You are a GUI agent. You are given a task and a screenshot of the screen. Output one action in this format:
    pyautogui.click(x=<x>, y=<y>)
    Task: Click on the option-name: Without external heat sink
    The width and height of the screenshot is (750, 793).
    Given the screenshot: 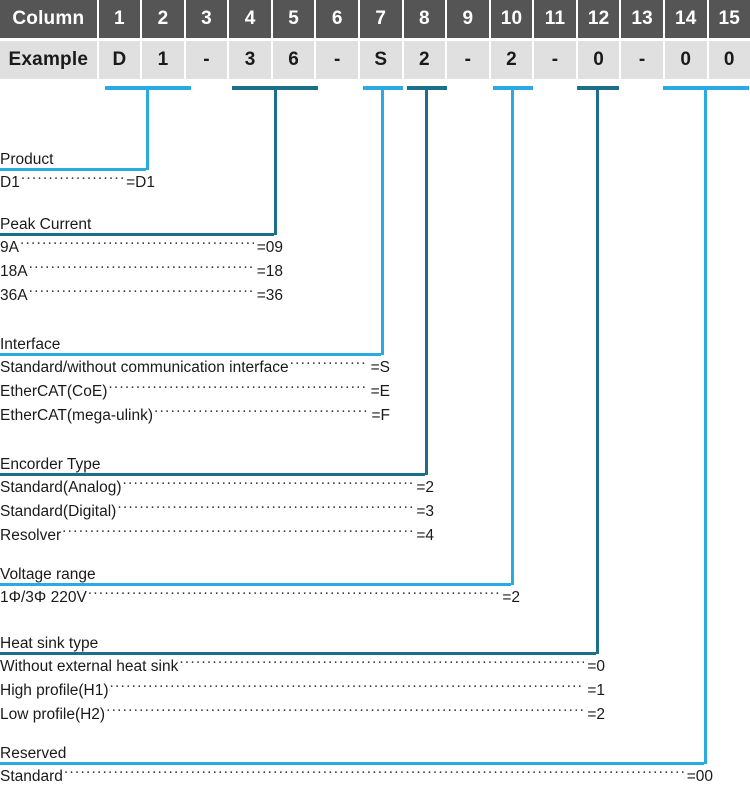 What is the action you would take?
    pyautogui.click(x=89, y=666)
    